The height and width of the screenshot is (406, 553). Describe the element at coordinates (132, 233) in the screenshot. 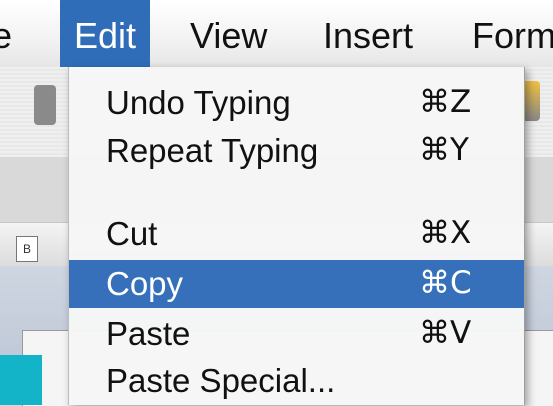

I see `menu-item-label: Cut` at that location.